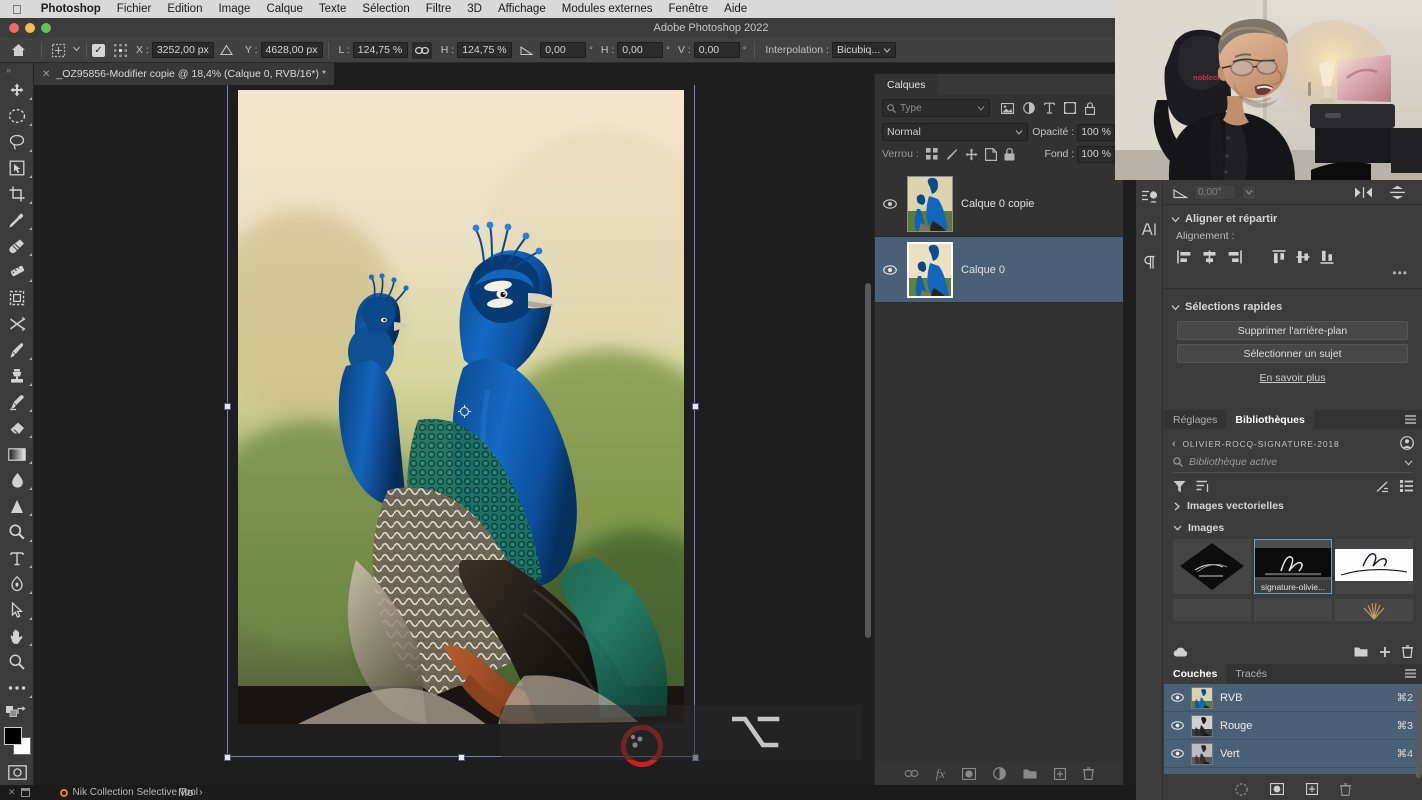 Image resolution: width=1422 pixels, height=800 pixels. Describe the element at coordinates (1293, 771) in the screenshot. I see `channel-row-partial` at that location.